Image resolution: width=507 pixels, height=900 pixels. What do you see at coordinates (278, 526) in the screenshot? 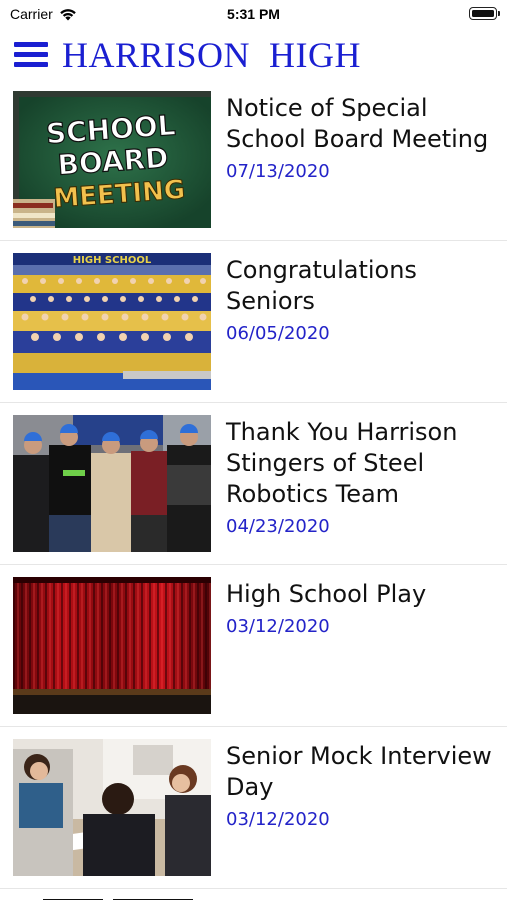
I see `news-date: 04/23/2020` at bounding box center [278, 526].